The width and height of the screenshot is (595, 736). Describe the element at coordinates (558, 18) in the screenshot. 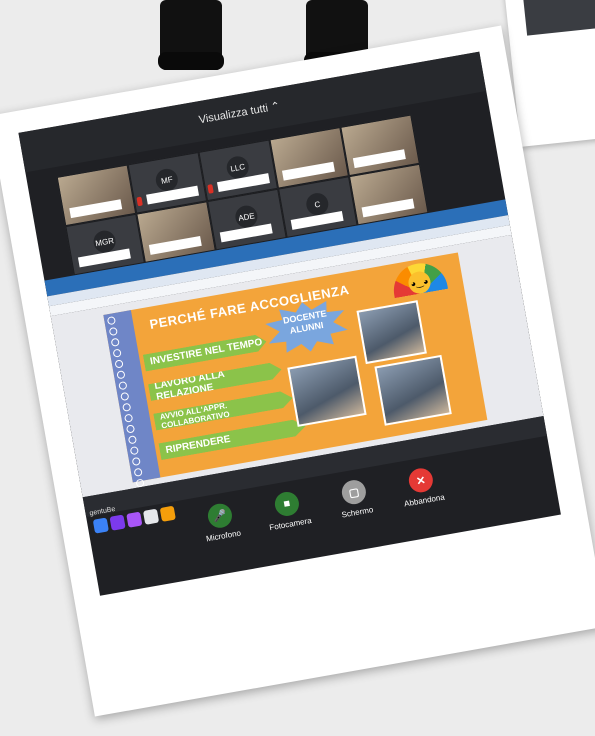

I see `background-photo-image` at that location.